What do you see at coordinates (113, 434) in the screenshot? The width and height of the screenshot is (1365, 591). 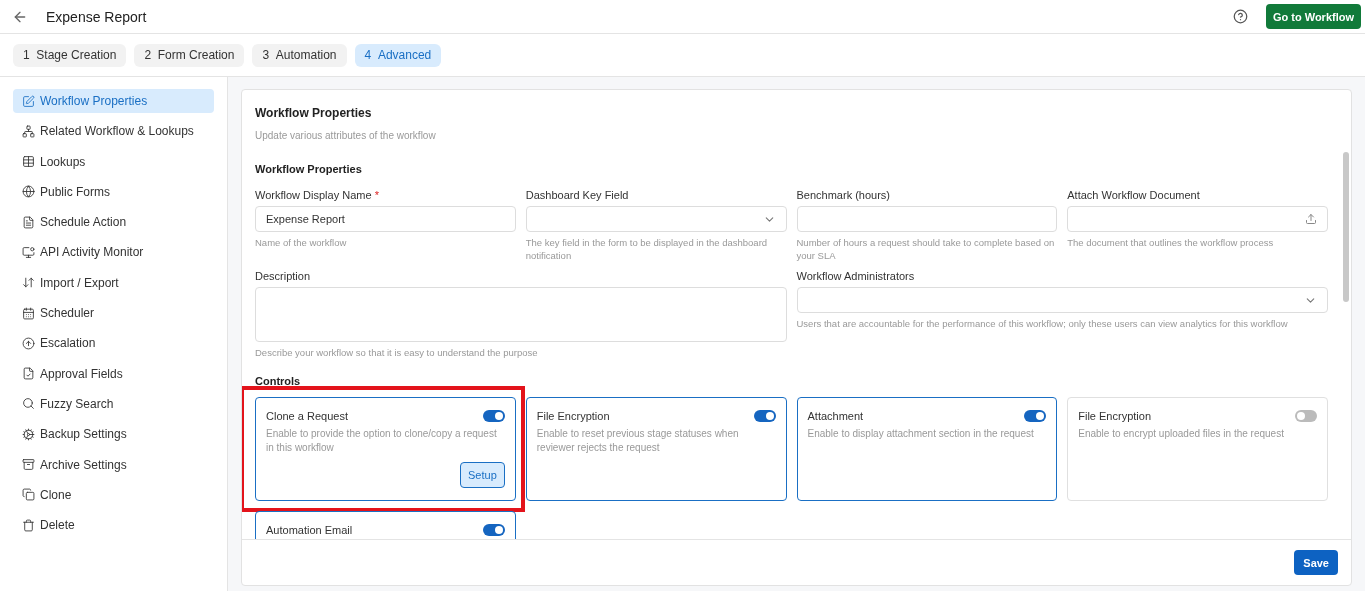 I see `sidebar-item: Backup Settings` at bounding box center [113, 434].